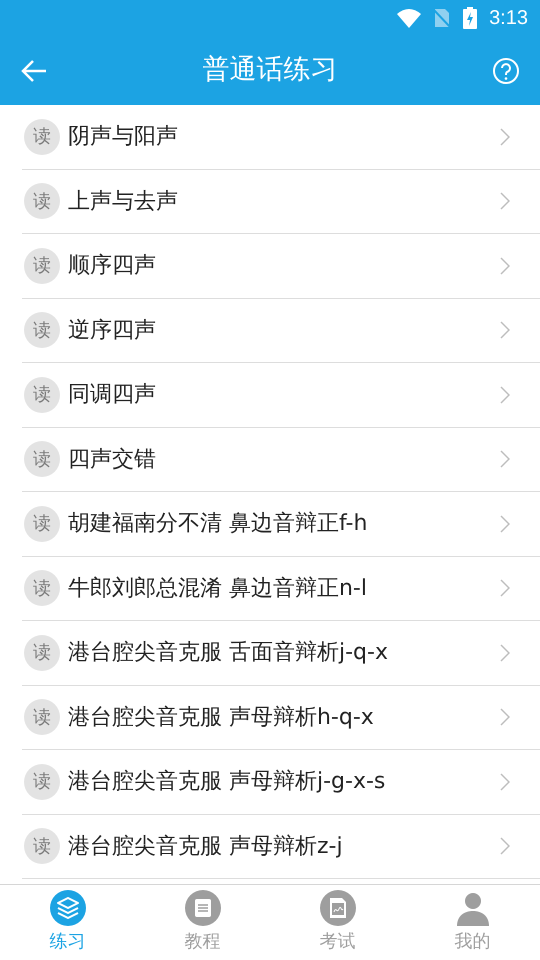 Image resolution: width=540 pixels, height=960 pixels. Describe the element at coordinates (123, 137) in the screenshot. I see `item-label: 阴声与阳声` at that location.